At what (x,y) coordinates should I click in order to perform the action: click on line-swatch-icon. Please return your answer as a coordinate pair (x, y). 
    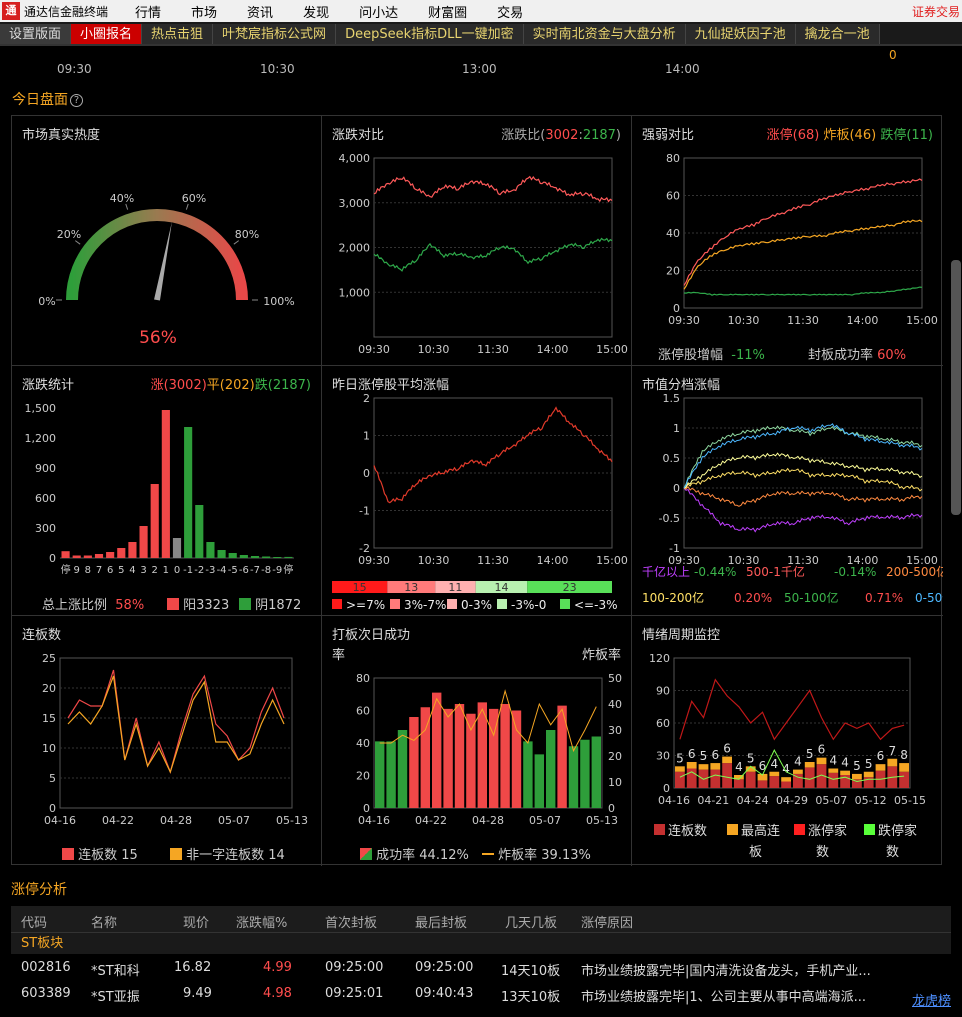
    Looking at the image, I should click on (488, 854).